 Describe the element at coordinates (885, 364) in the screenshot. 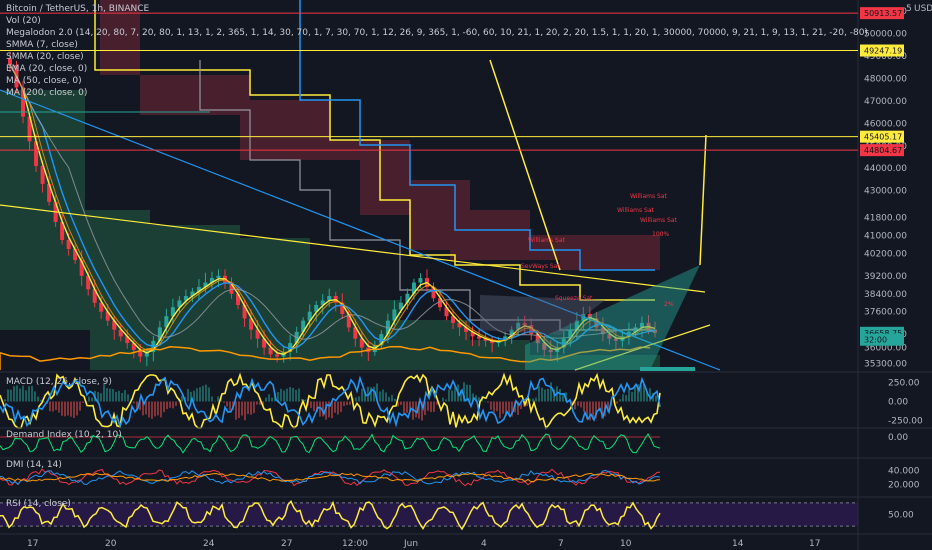

I see `price-axis-tick: 35300.00` at that location.